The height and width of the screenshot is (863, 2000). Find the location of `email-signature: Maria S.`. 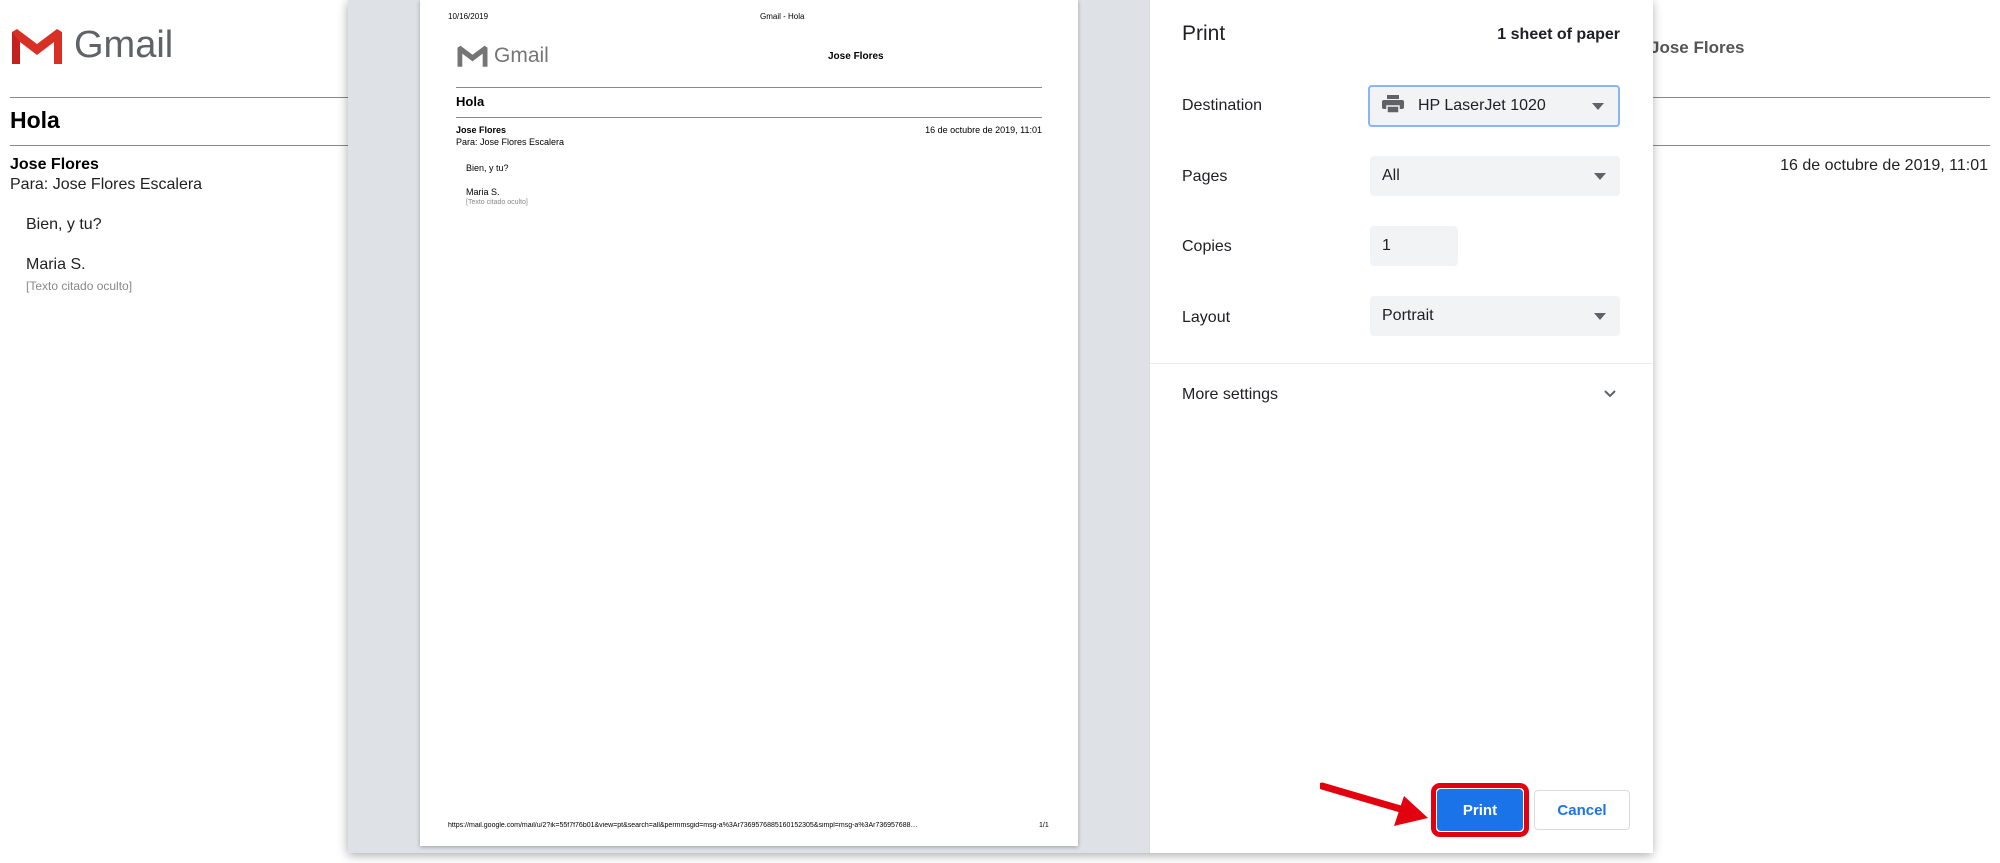

email-signature: Maria S. is located at coordinates (56, 264).